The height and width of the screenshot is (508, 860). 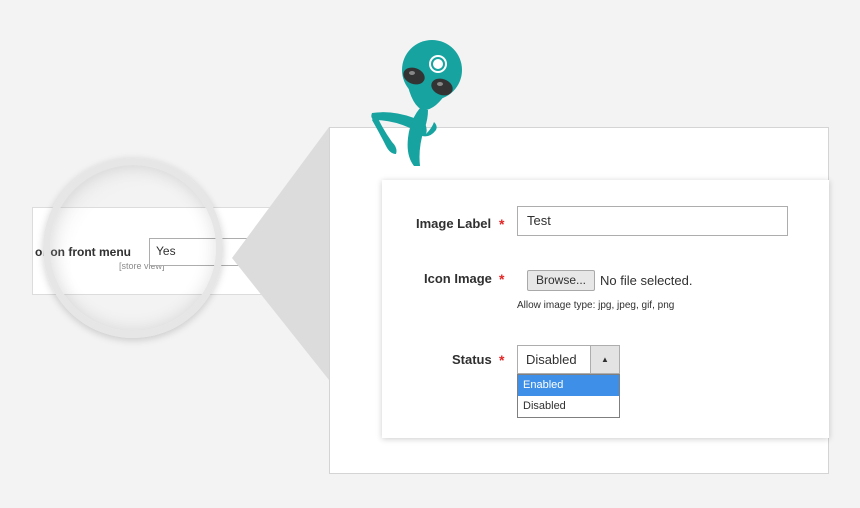 I want to click on icon-image-label: Icon Image, so click(x=458, y=278).